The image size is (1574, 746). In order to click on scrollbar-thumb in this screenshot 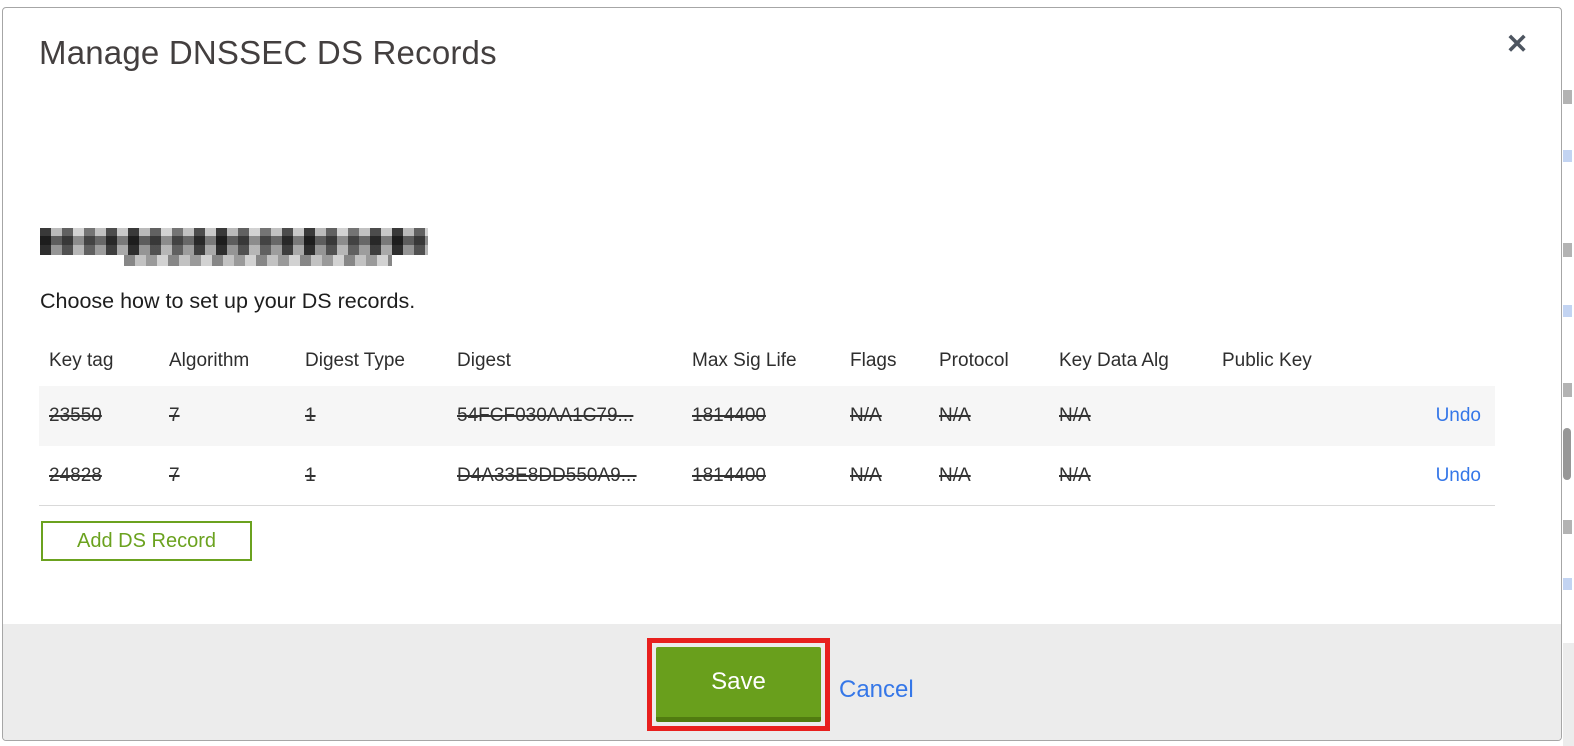, I will do `click(1567, 454)`.